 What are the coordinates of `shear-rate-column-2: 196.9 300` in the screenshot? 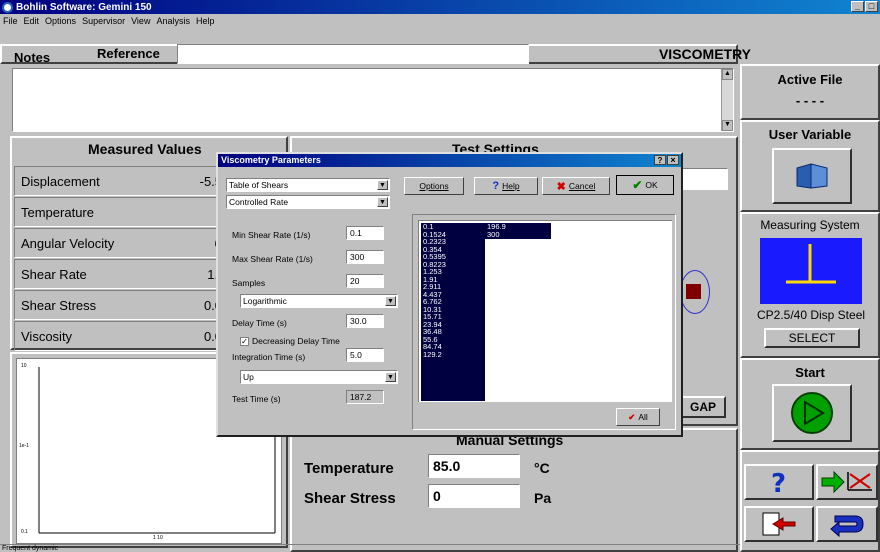 It's located at (518, 231).